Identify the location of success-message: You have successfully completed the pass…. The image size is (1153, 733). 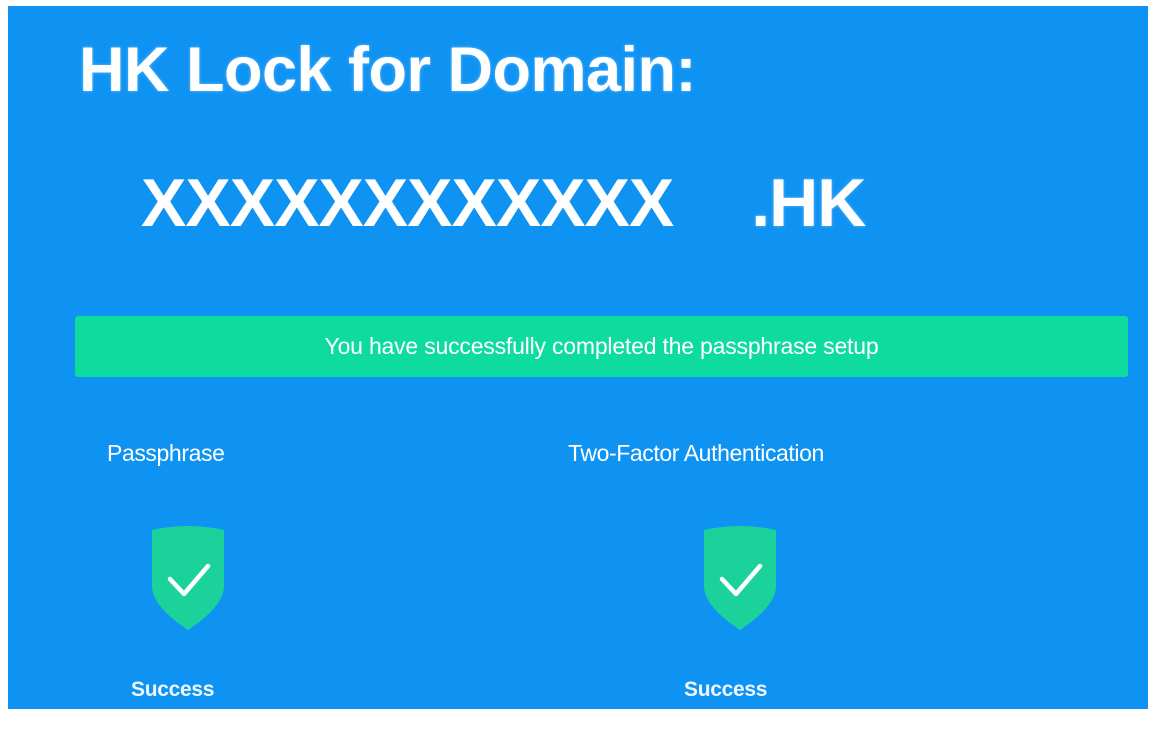
(601, 346).